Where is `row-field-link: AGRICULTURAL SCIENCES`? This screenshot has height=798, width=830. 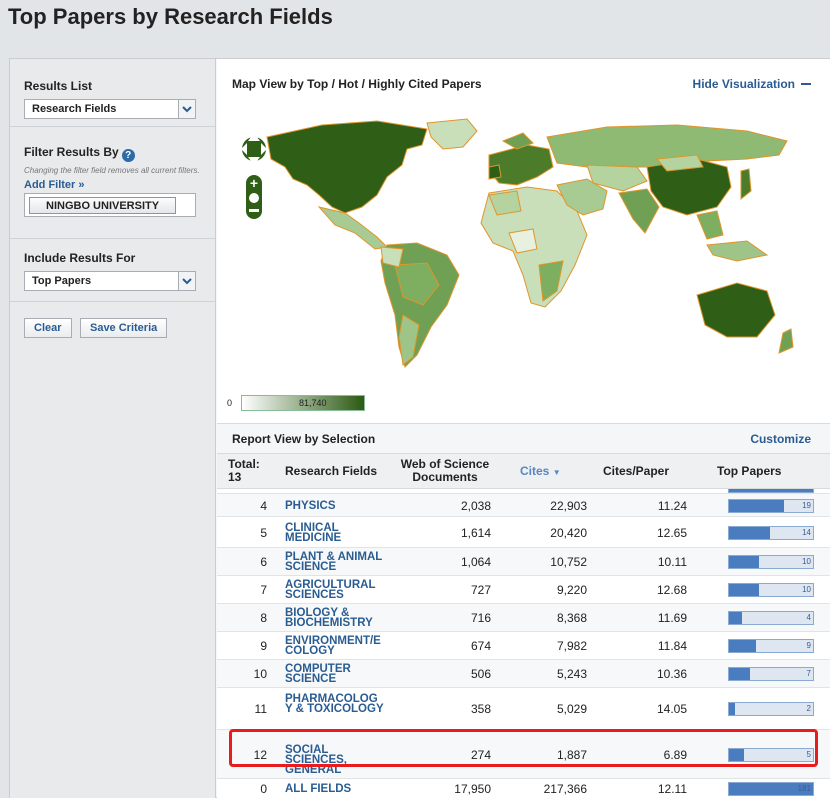 row-field-link: AGRICULTURAL SCIENCES is located at coordinates (335, 590).